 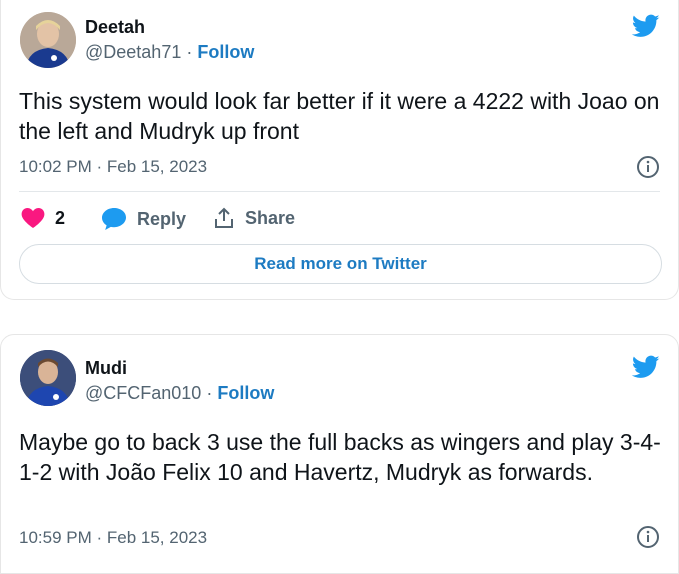 I want to click on share-button: Share, so click(x=254, y=218).